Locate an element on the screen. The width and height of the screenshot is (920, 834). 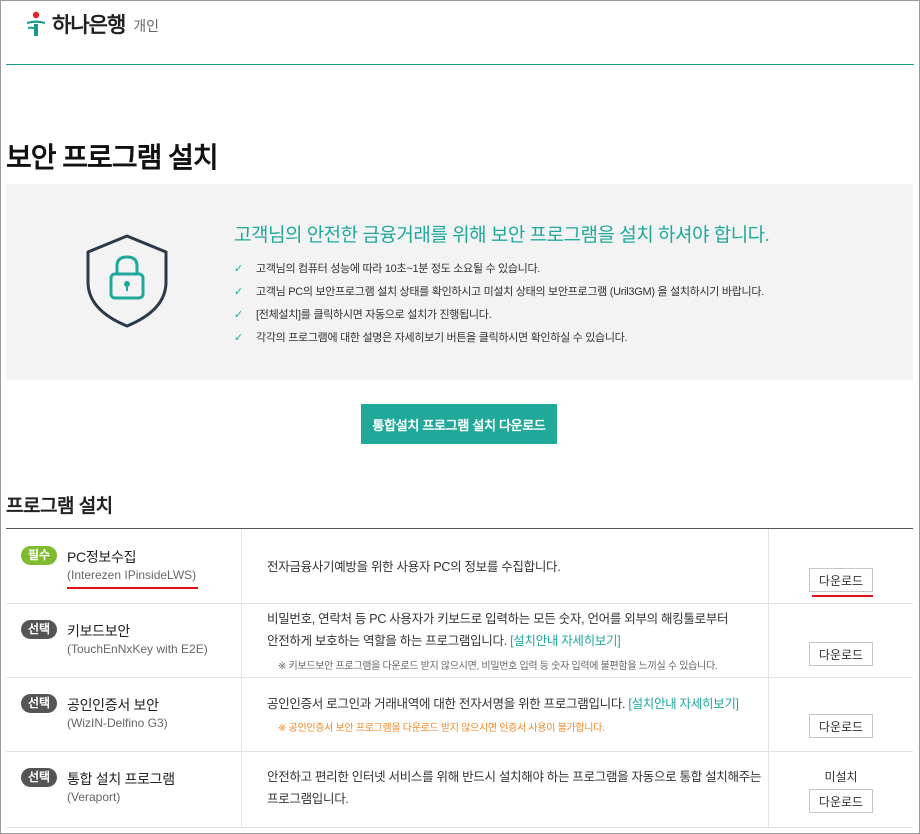
notice-title: 고객님의 안전한 금융거래를 위해 보안 프로그램을 설치 하셔야 합니다. is located at coordinates (502, 235).